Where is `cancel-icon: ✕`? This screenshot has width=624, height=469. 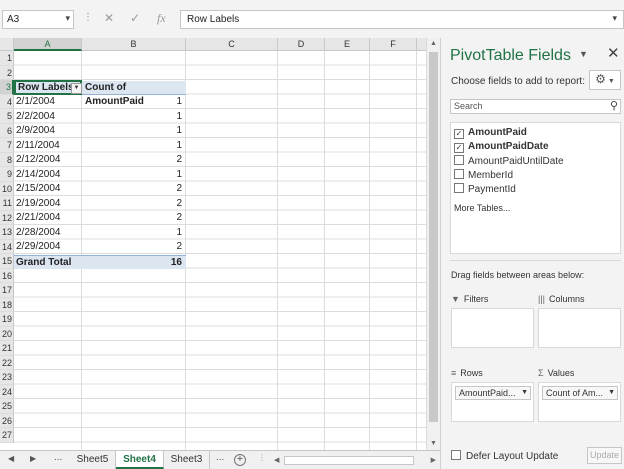 cancel-icon: ✕ is located at coordinates (109, 18).